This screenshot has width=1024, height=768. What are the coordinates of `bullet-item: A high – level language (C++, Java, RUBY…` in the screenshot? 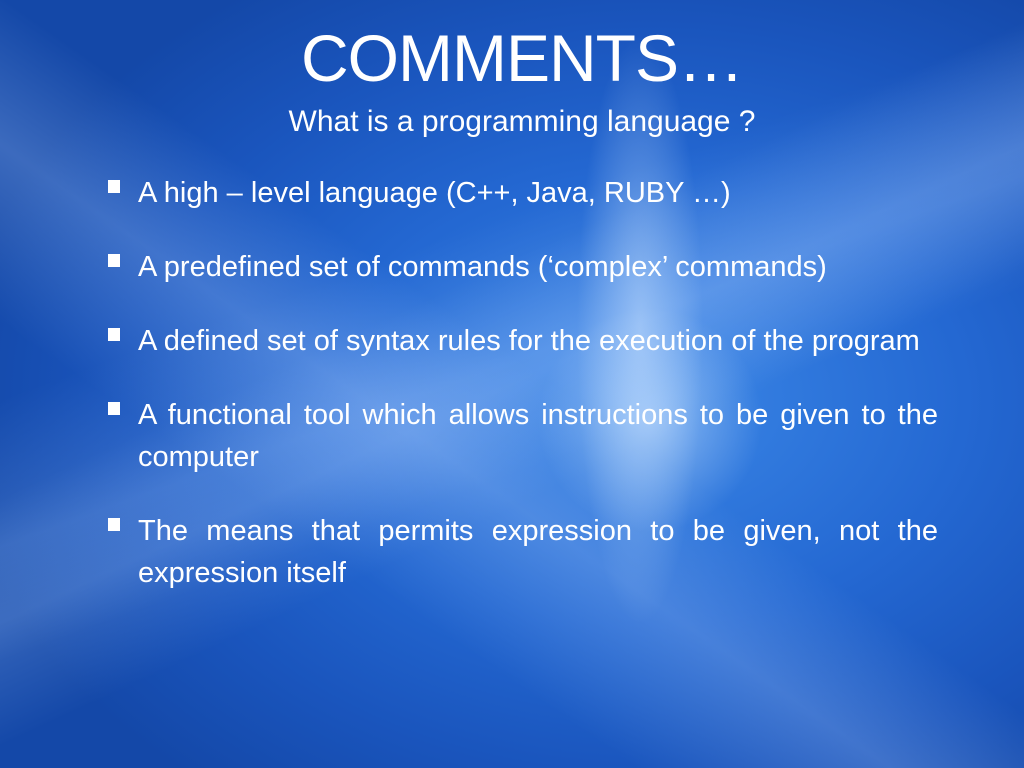 It's located at (522, 193).